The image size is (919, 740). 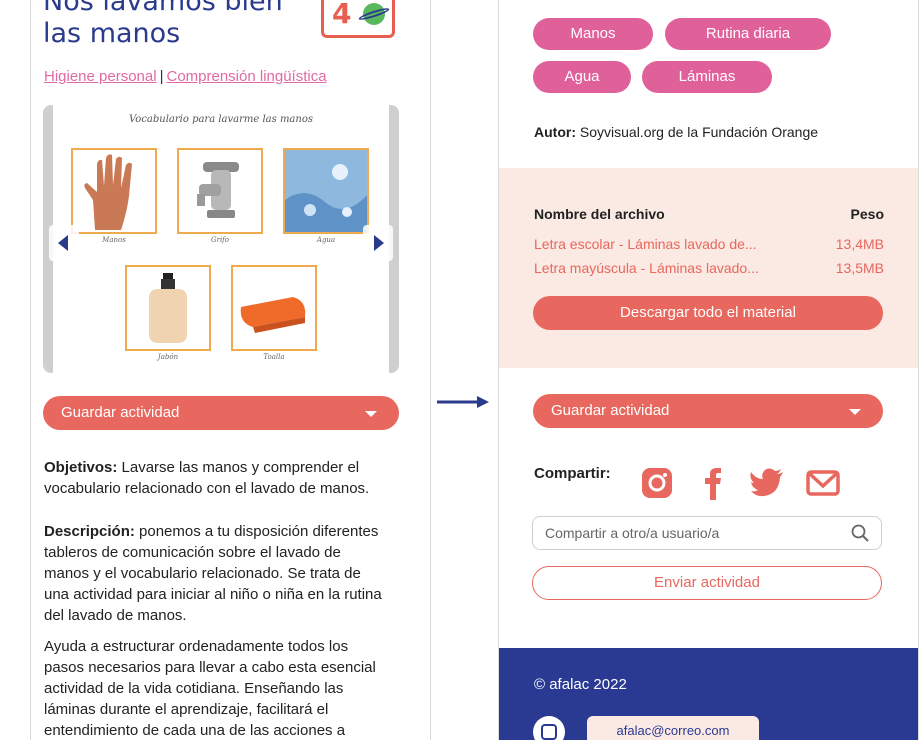 I want to click on card-caption: Manos, so click(x=114, y=240).